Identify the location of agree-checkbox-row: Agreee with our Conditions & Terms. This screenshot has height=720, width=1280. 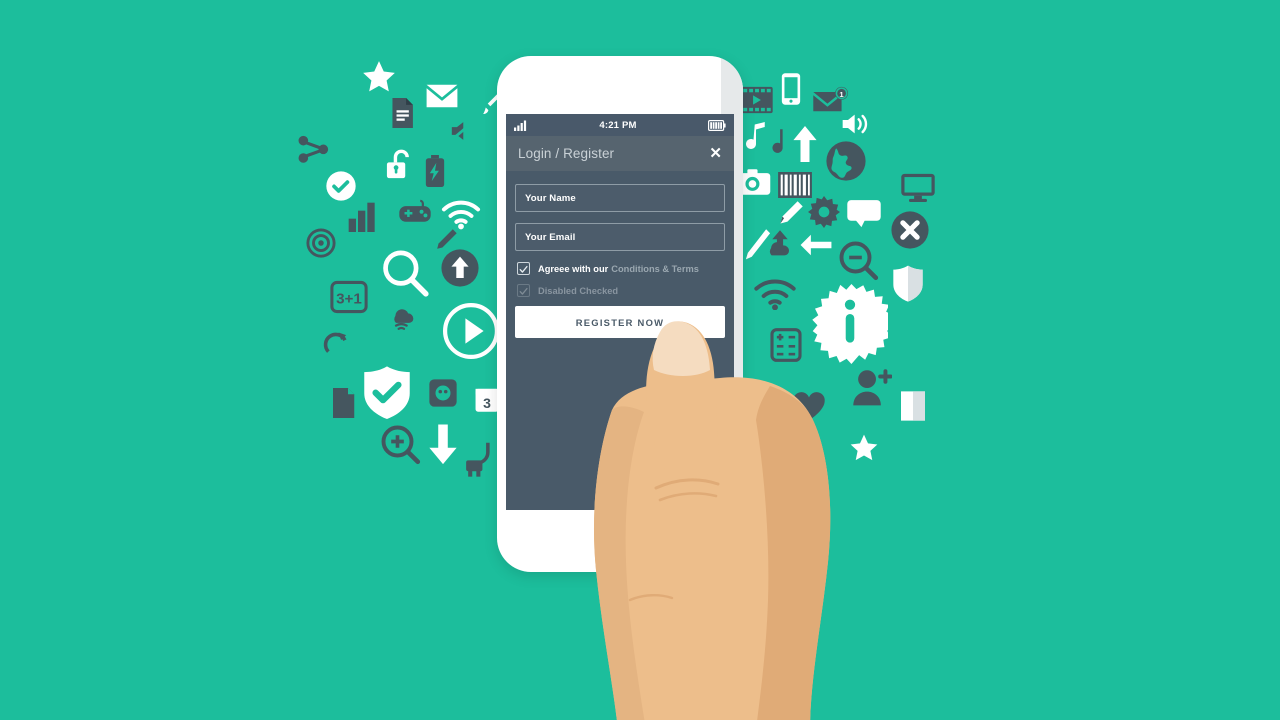
(620, 268).